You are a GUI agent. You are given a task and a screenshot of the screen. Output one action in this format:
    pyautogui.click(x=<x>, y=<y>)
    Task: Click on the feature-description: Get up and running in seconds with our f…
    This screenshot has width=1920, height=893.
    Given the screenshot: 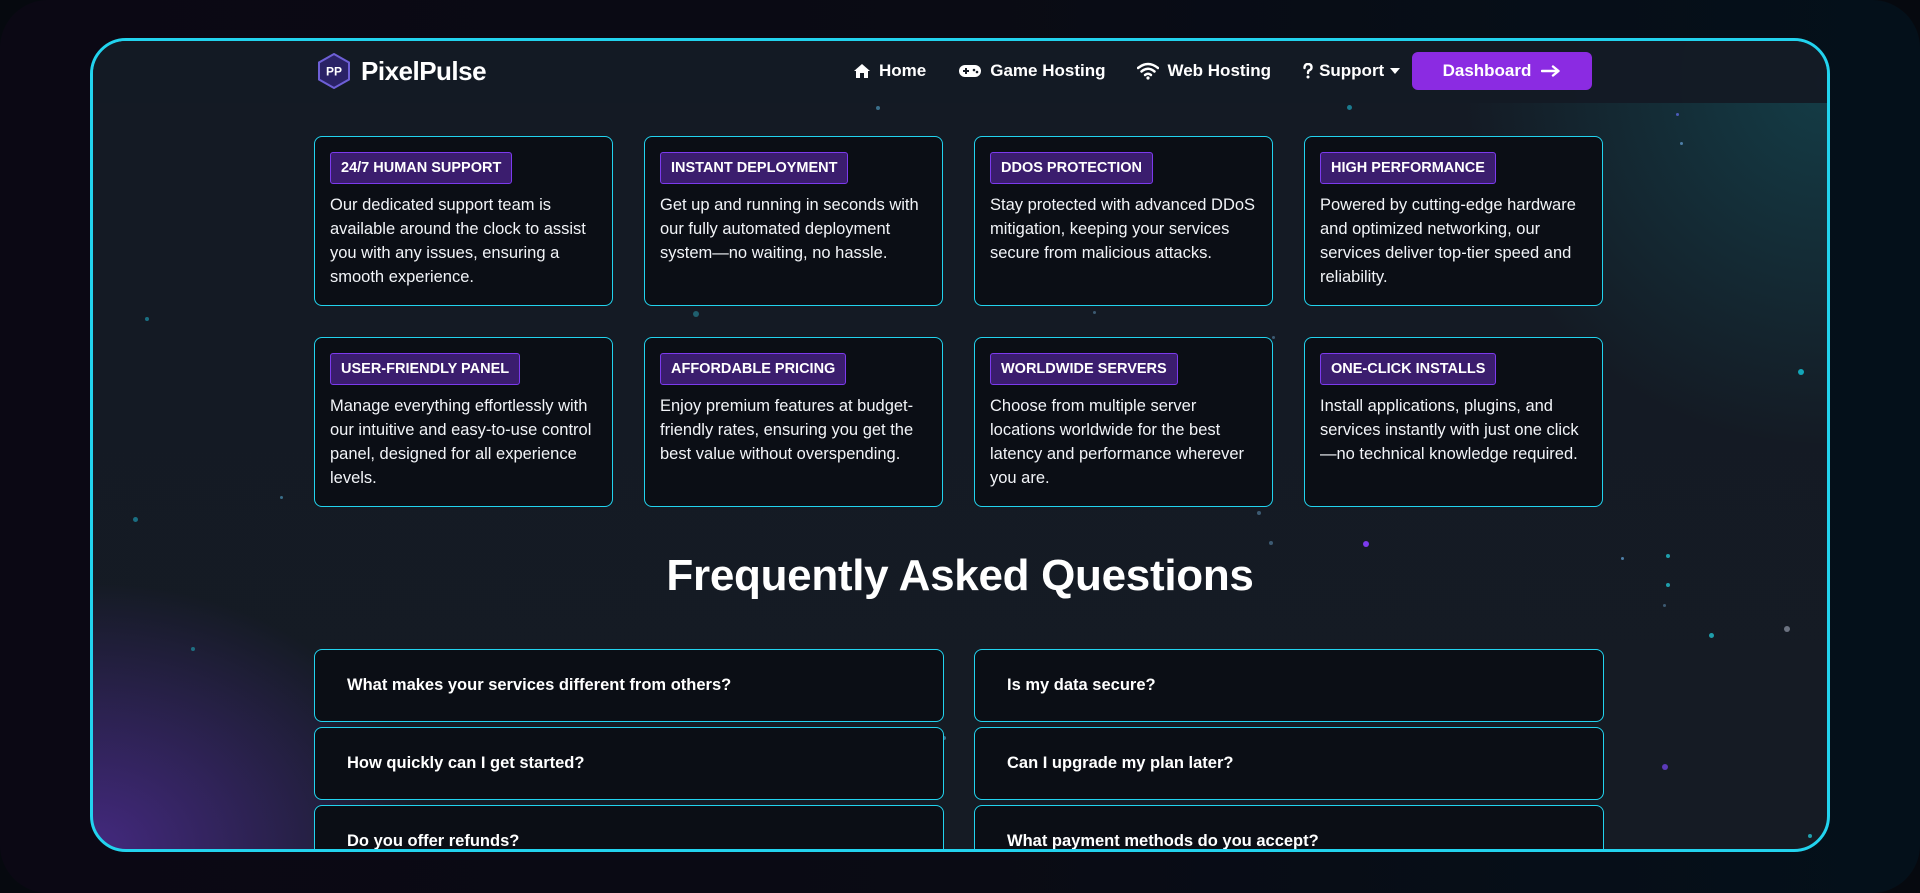 What is the action you would take?
    pyautogui.click(x=789, y=229)
    